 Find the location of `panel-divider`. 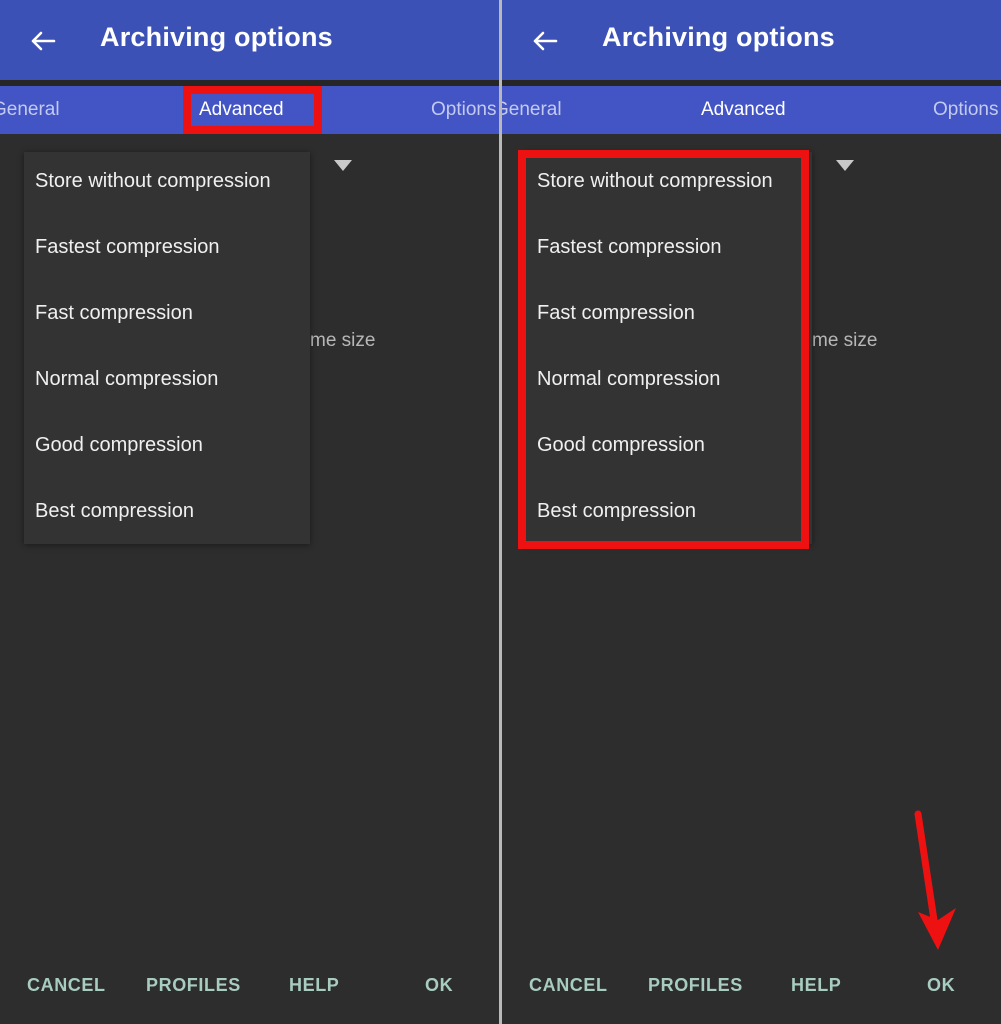

panel-divider is located at coordinates (500, 512).